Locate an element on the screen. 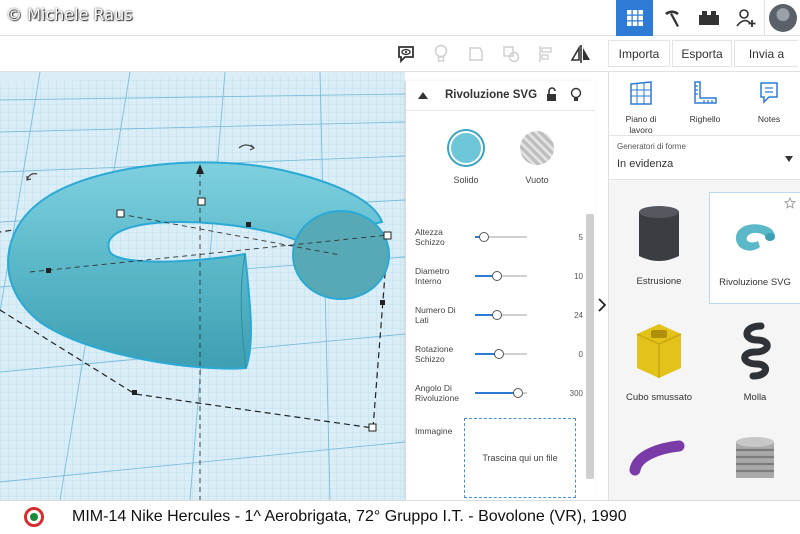 The image size is (800, 534). top-icons is located at coordinates (708, 18).